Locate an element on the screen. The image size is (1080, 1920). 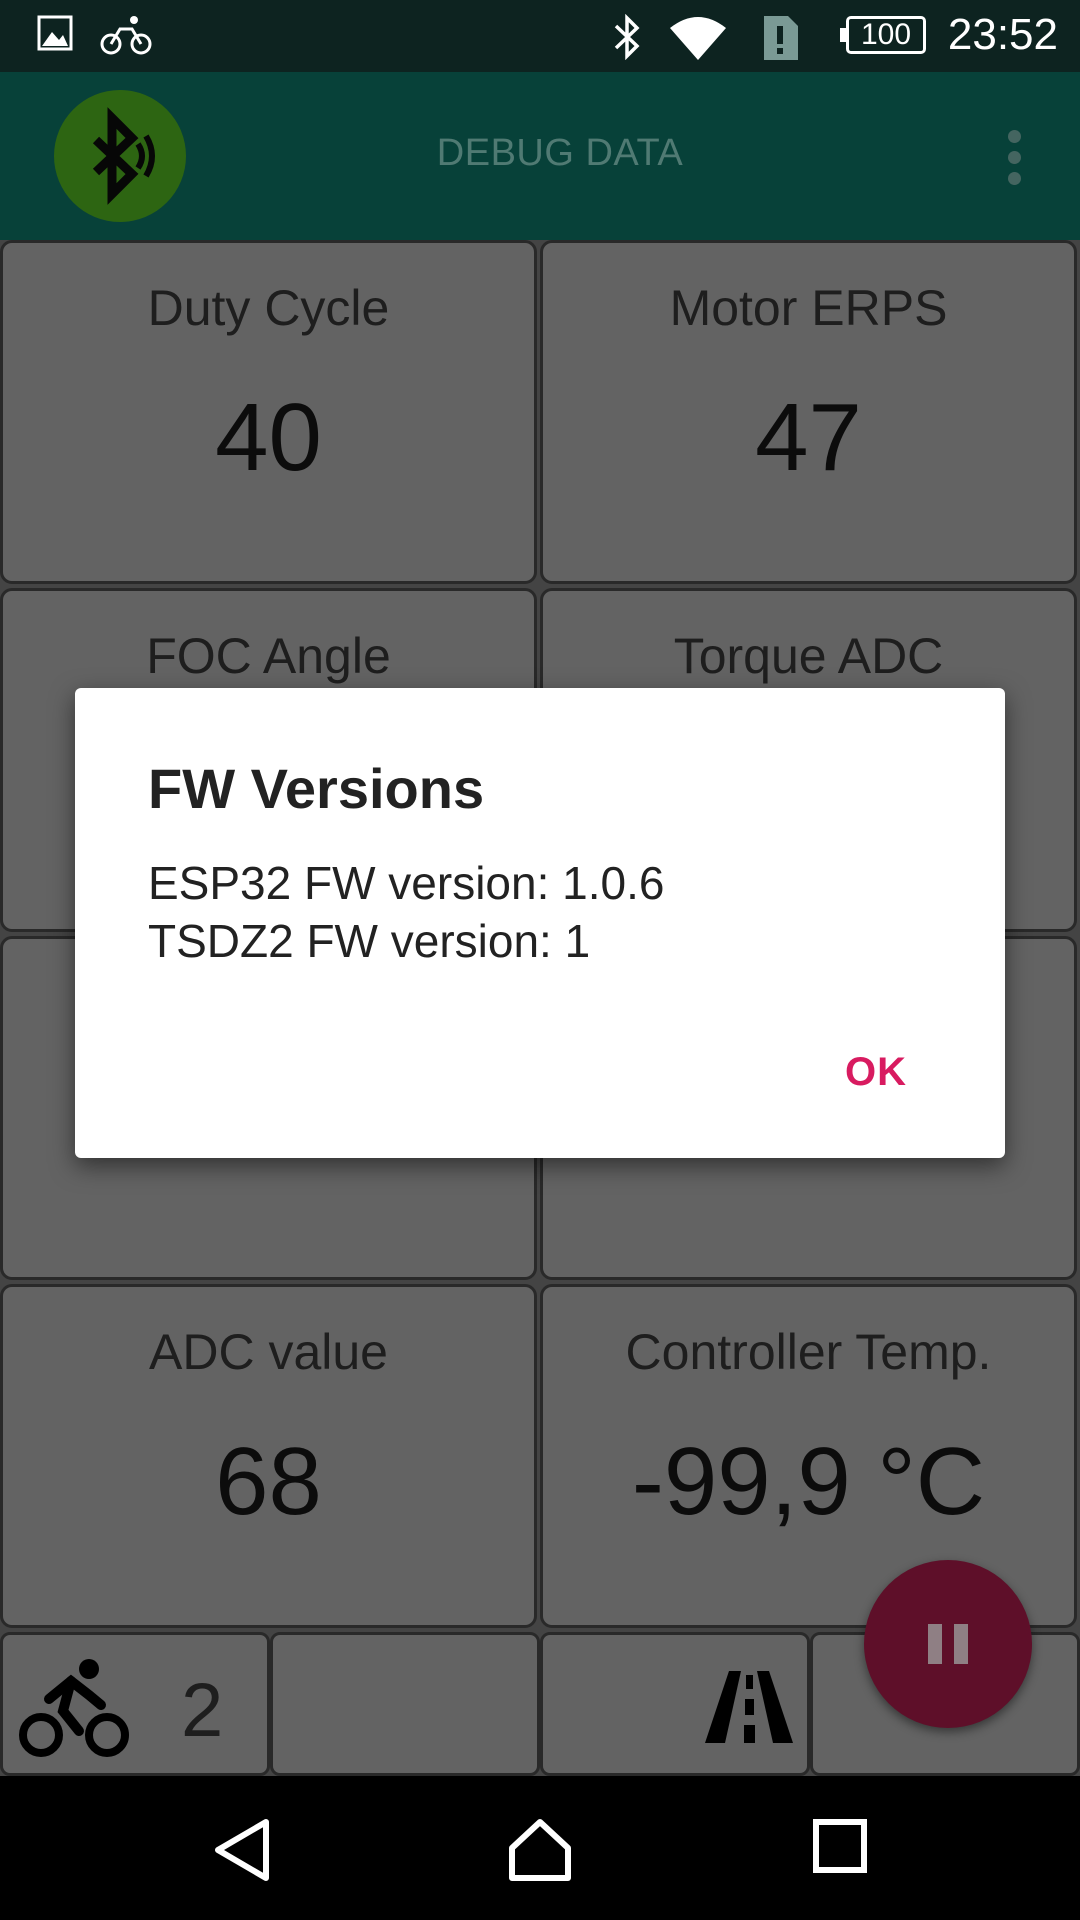
navigation-bar is located at coordinates (540, 1848).